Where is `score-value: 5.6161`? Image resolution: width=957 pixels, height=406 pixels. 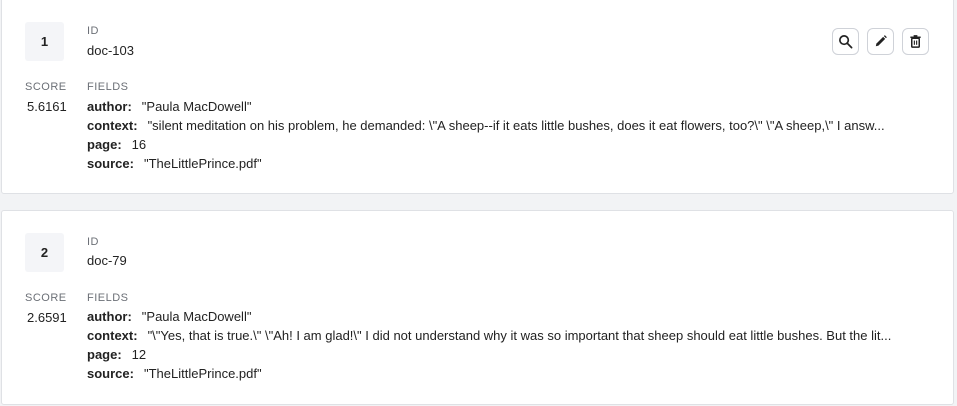 score-value: 5.6161 is located at coordinates (47, 106).